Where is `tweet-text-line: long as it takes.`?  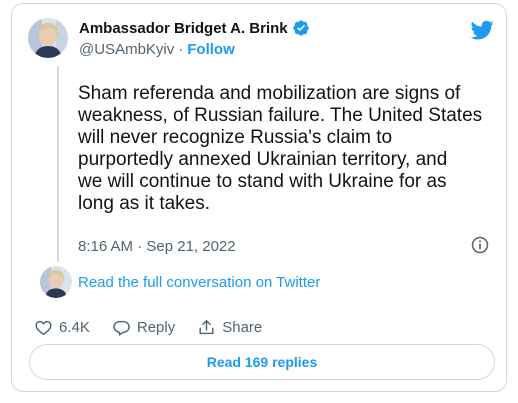 tweet-text-line: long as it takes. is located at coordinates (144, 203).